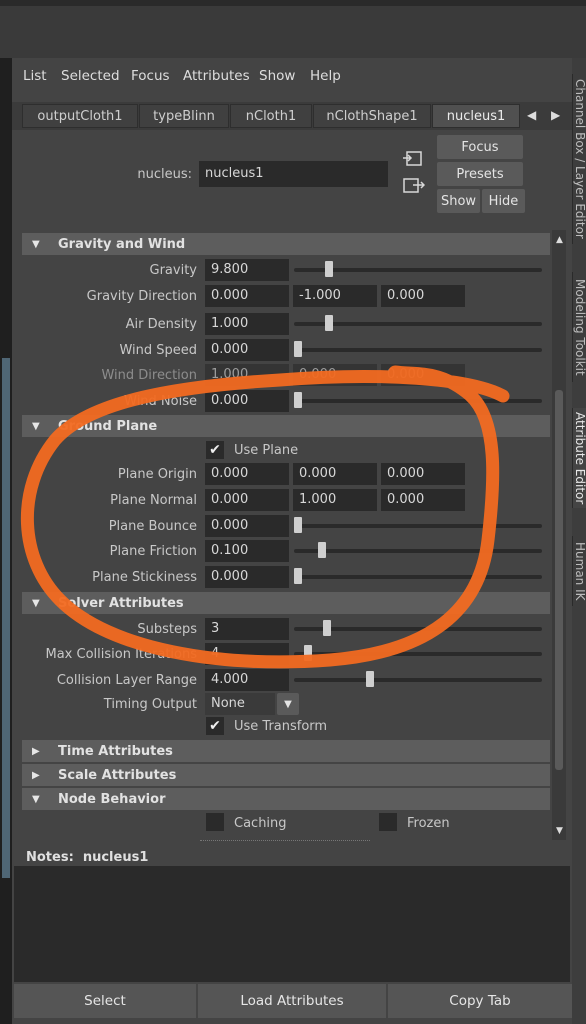  Describe the element at coordinates (150, 704) in the screenshot. I see `timing-output-label: Timing Output` at that location.